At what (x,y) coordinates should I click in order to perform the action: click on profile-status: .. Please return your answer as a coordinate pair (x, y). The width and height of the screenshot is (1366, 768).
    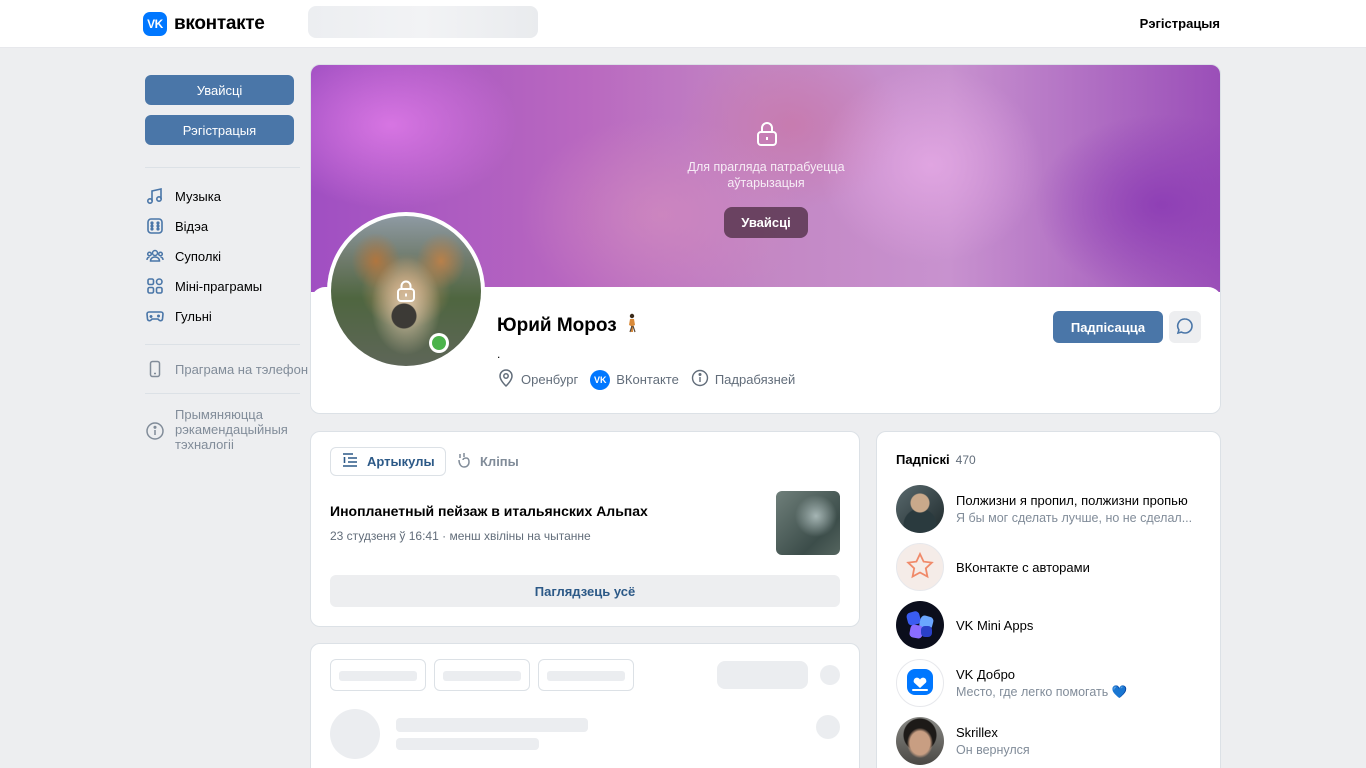
    Looking at the image, I should click on (499, 354).